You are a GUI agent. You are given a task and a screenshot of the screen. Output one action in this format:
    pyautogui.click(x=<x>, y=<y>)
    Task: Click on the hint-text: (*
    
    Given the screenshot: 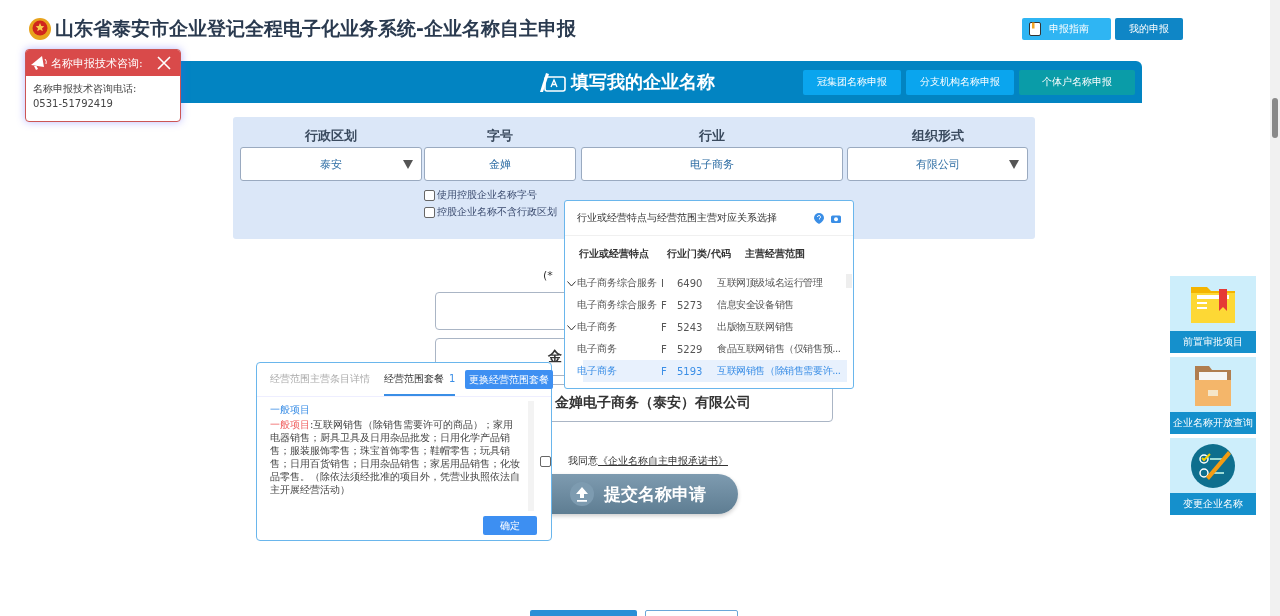 What is the action you would take?
    pyautogui.click(x=548, y=276)
    